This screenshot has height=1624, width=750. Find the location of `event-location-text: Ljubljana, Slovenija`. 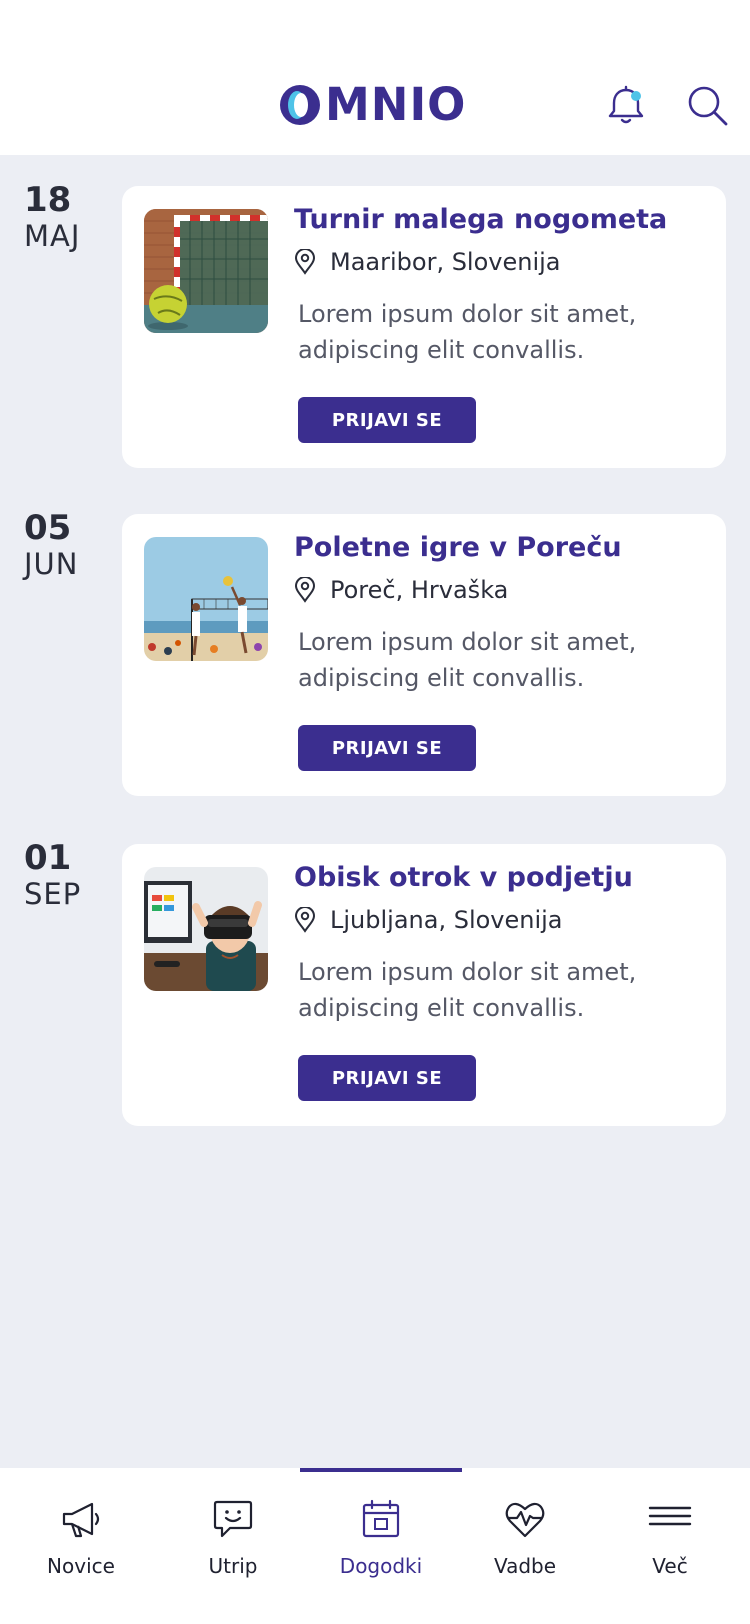

event-location-text: Ljubljana, Slovenija is located at coordinates (446, 920).